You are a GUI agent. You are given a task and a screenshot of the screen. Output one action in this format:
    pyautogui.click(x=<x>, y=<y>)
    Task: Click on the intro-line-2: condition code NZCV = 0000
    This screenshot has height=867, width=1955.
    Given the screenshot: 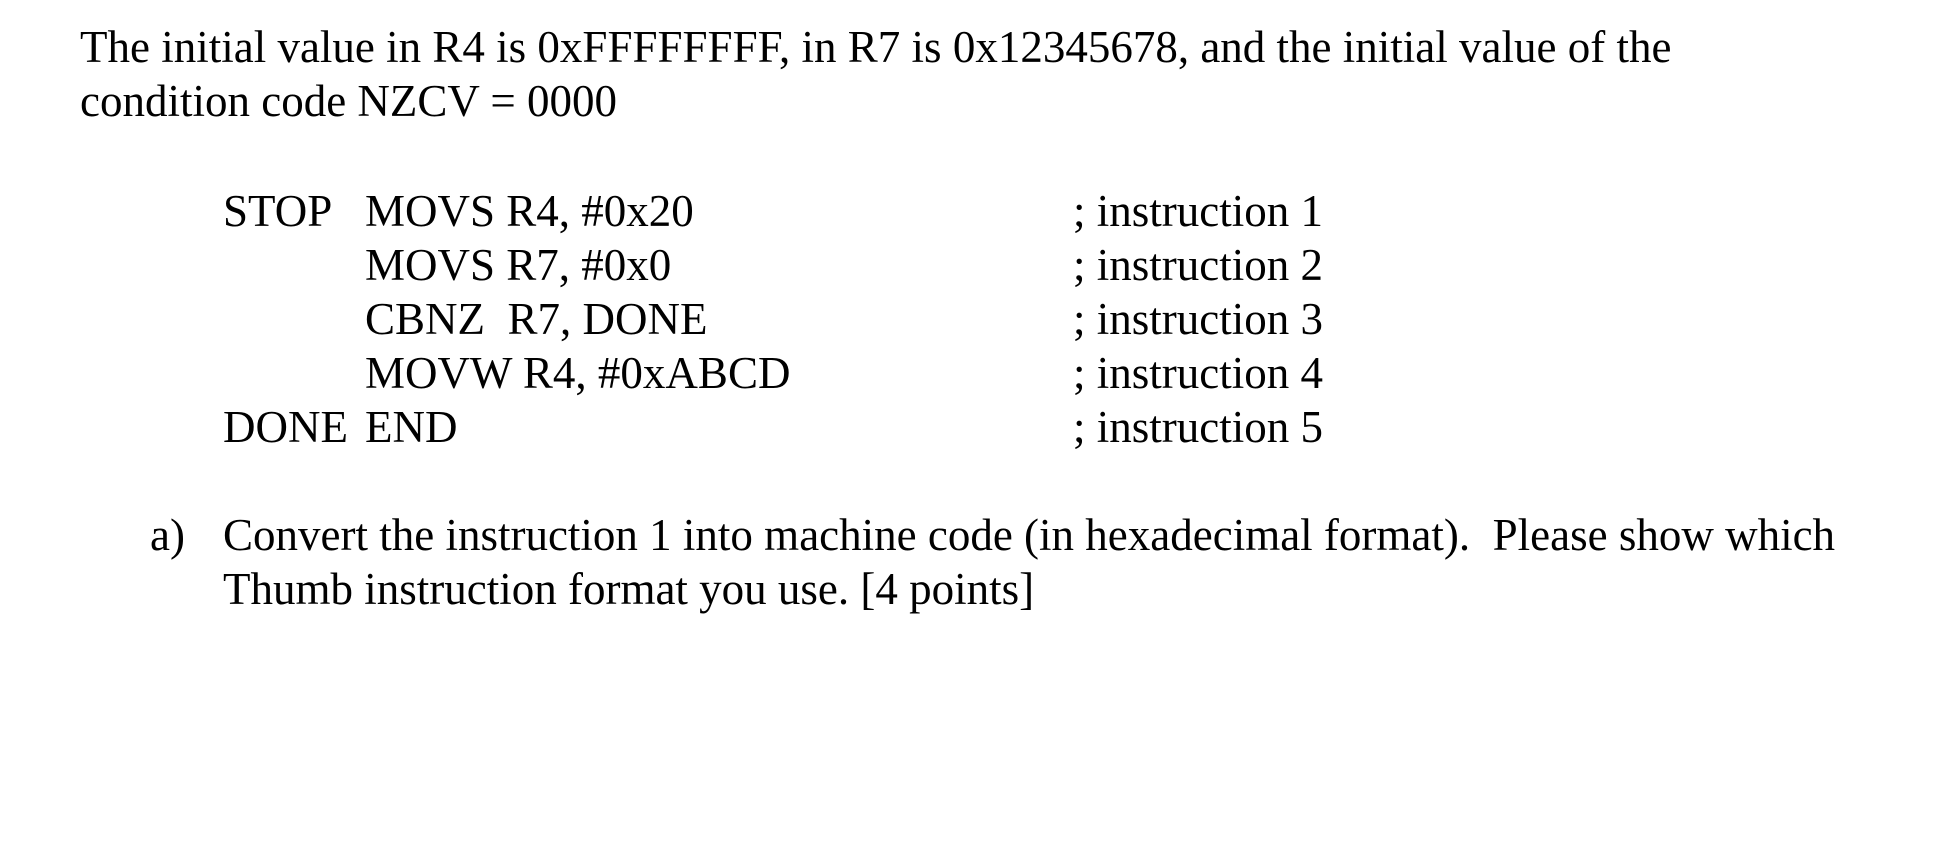 What is the action you would take?
    pyautogui.click(x=348, y=101)
    